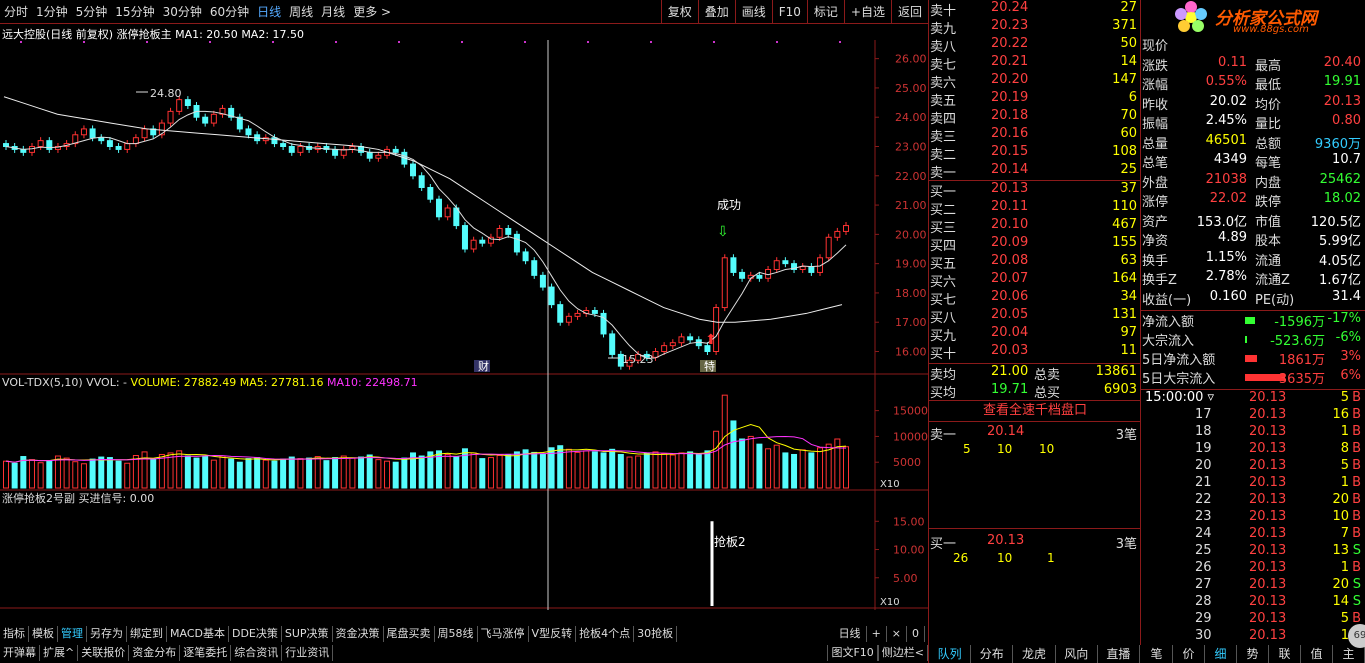  What do you see at coordinates (147, 634) in the screenshot?
I see `indicator-tab-4: 绑定到` at bounding box center [147, 634].